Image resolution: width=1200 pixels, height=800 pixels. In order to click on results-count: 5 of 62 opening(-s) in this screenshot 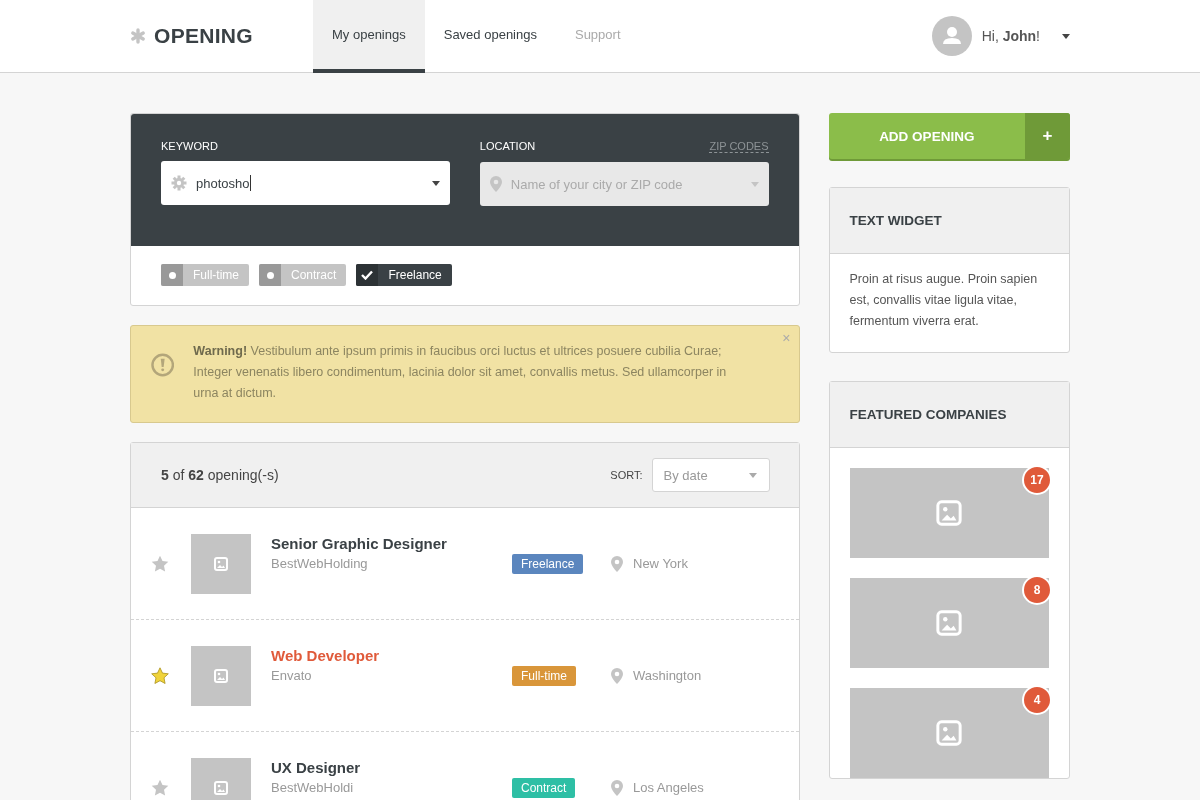, I will do `click(220, 475)`.